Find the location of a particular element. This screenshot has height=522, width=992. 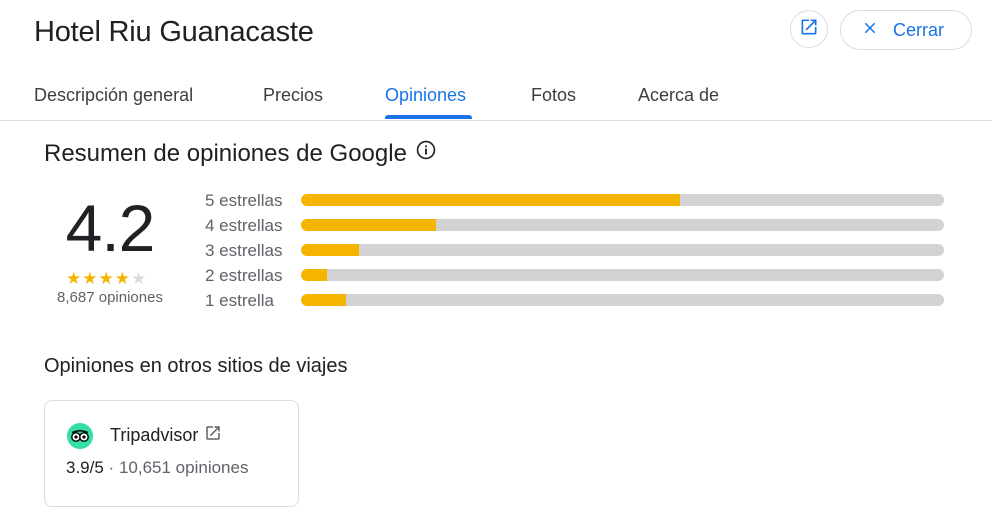

site-rating: 3.9/5 is located at coordinates (85, 467).